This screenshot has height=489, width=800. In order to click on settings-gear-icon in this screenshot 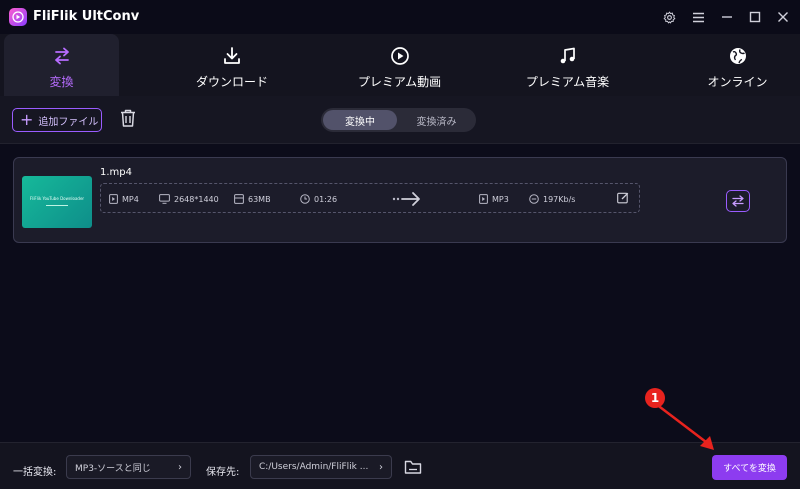, I will do `click(669, 17)`.